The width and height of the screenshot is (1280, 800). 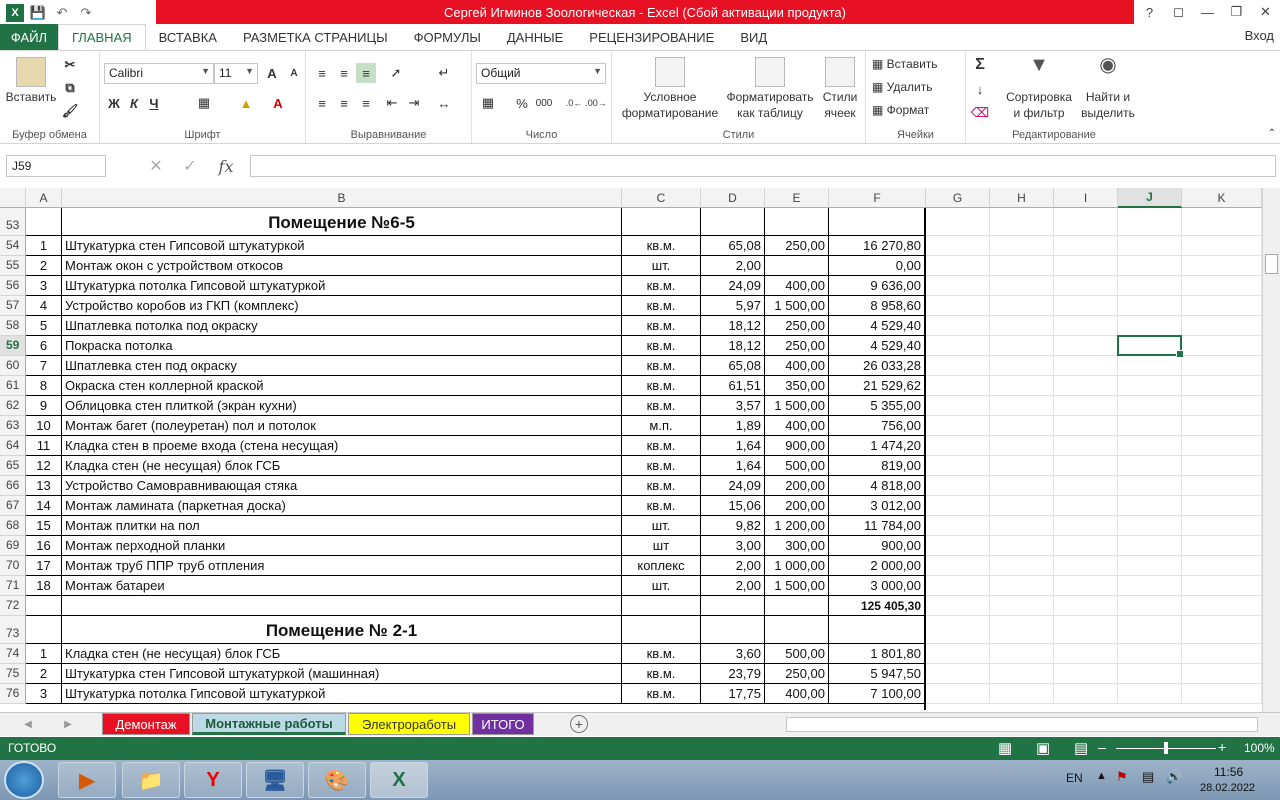 What do you see at coordinates (13, 266) in the screenshot?
I see `row-header: 55` at bounding box center [13, 266].